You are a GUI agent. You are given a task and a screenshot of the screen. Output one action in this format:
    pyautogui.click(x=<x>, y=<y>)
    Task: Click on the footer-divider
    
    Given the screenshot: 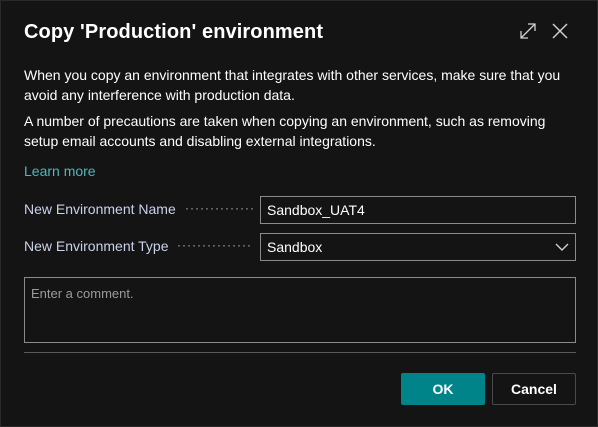 What is the action you would take?
    pyautogui.click(x=300, y=352)
    